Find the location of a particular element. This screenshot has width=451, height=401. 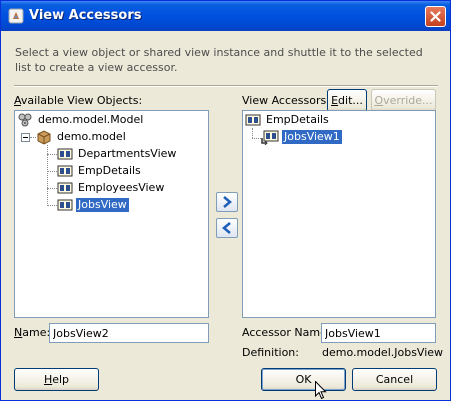

dialog-title: View Accessors is located at coordinates (85, 15).